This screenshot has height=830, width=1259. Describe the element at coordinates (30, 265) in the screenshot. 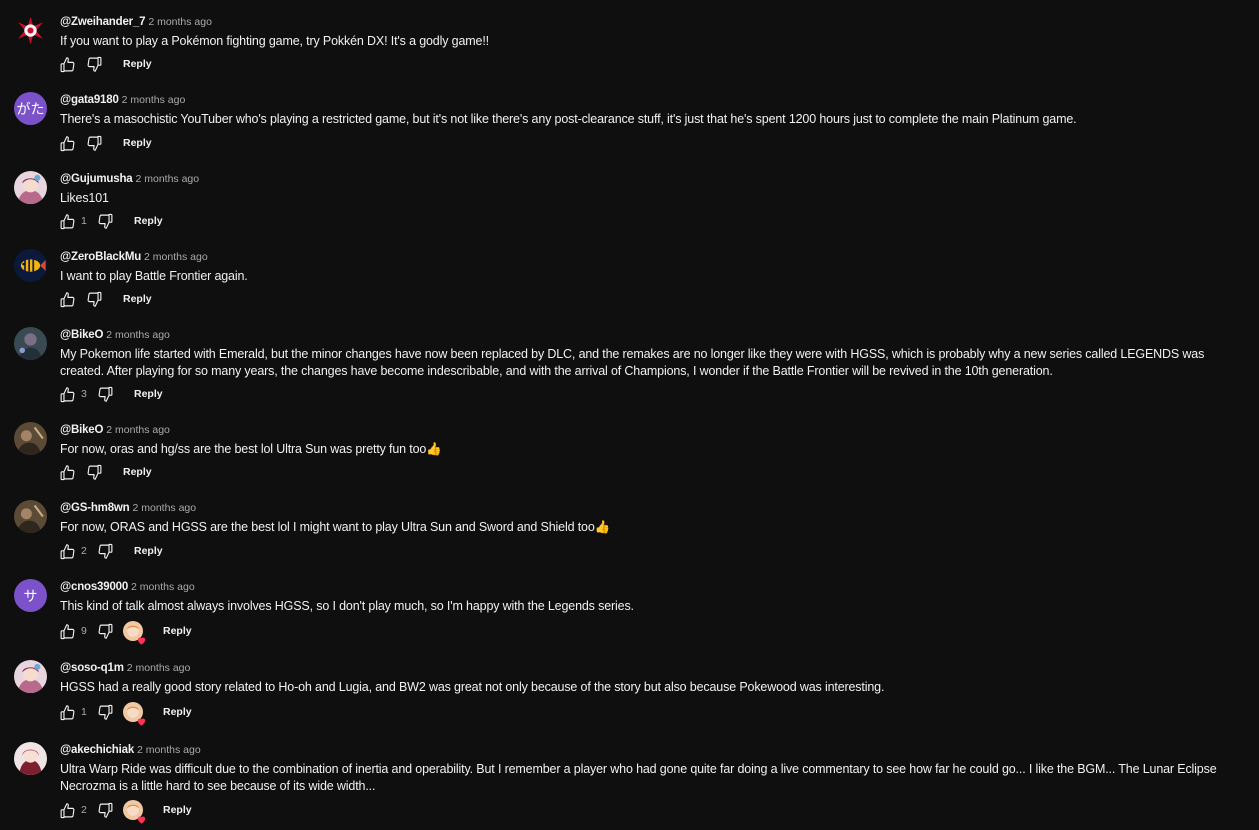

I see `fish-avatar` at that location.